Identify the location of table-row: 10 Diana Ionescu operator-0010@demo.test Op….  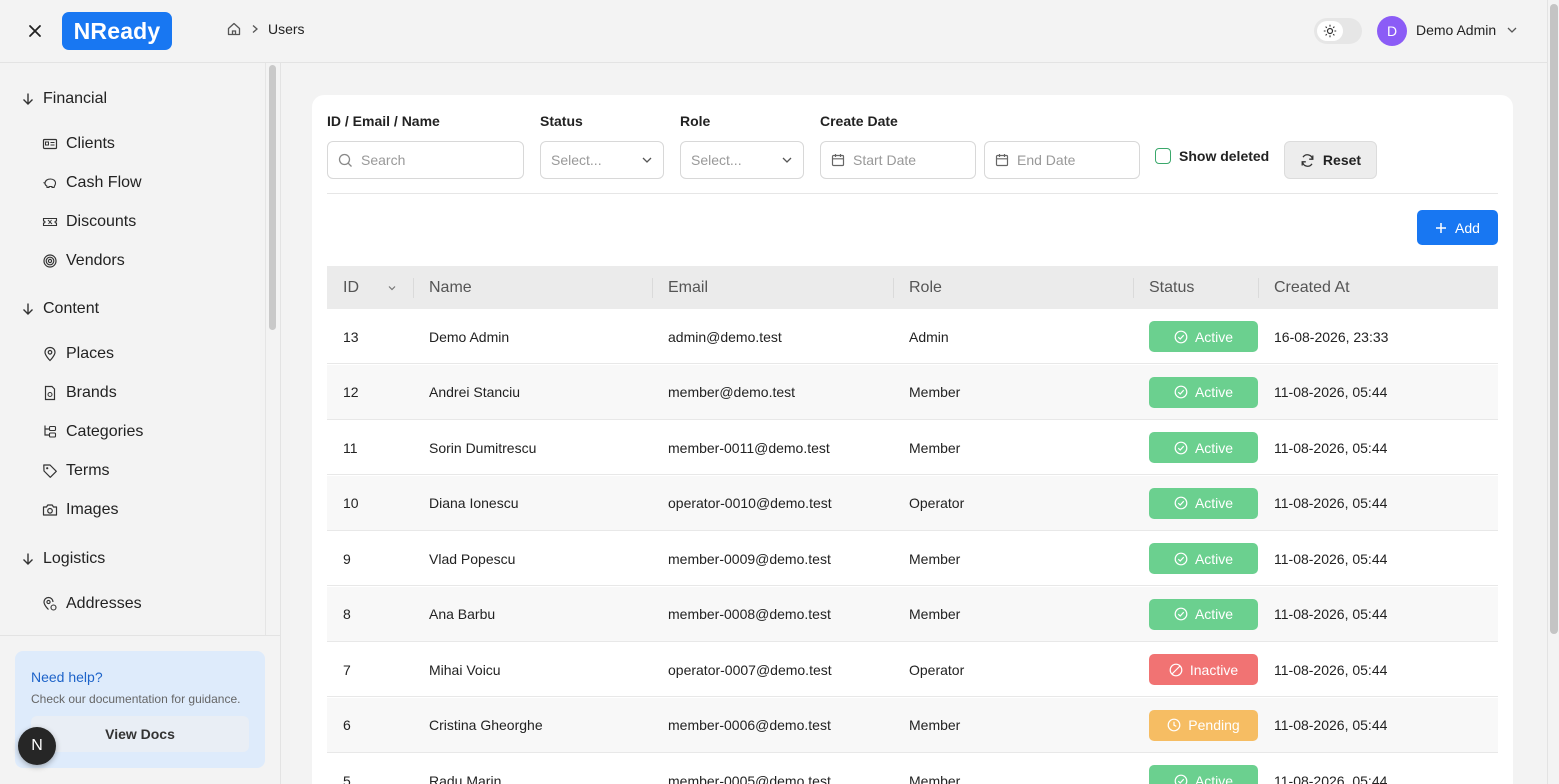
(912, 503).